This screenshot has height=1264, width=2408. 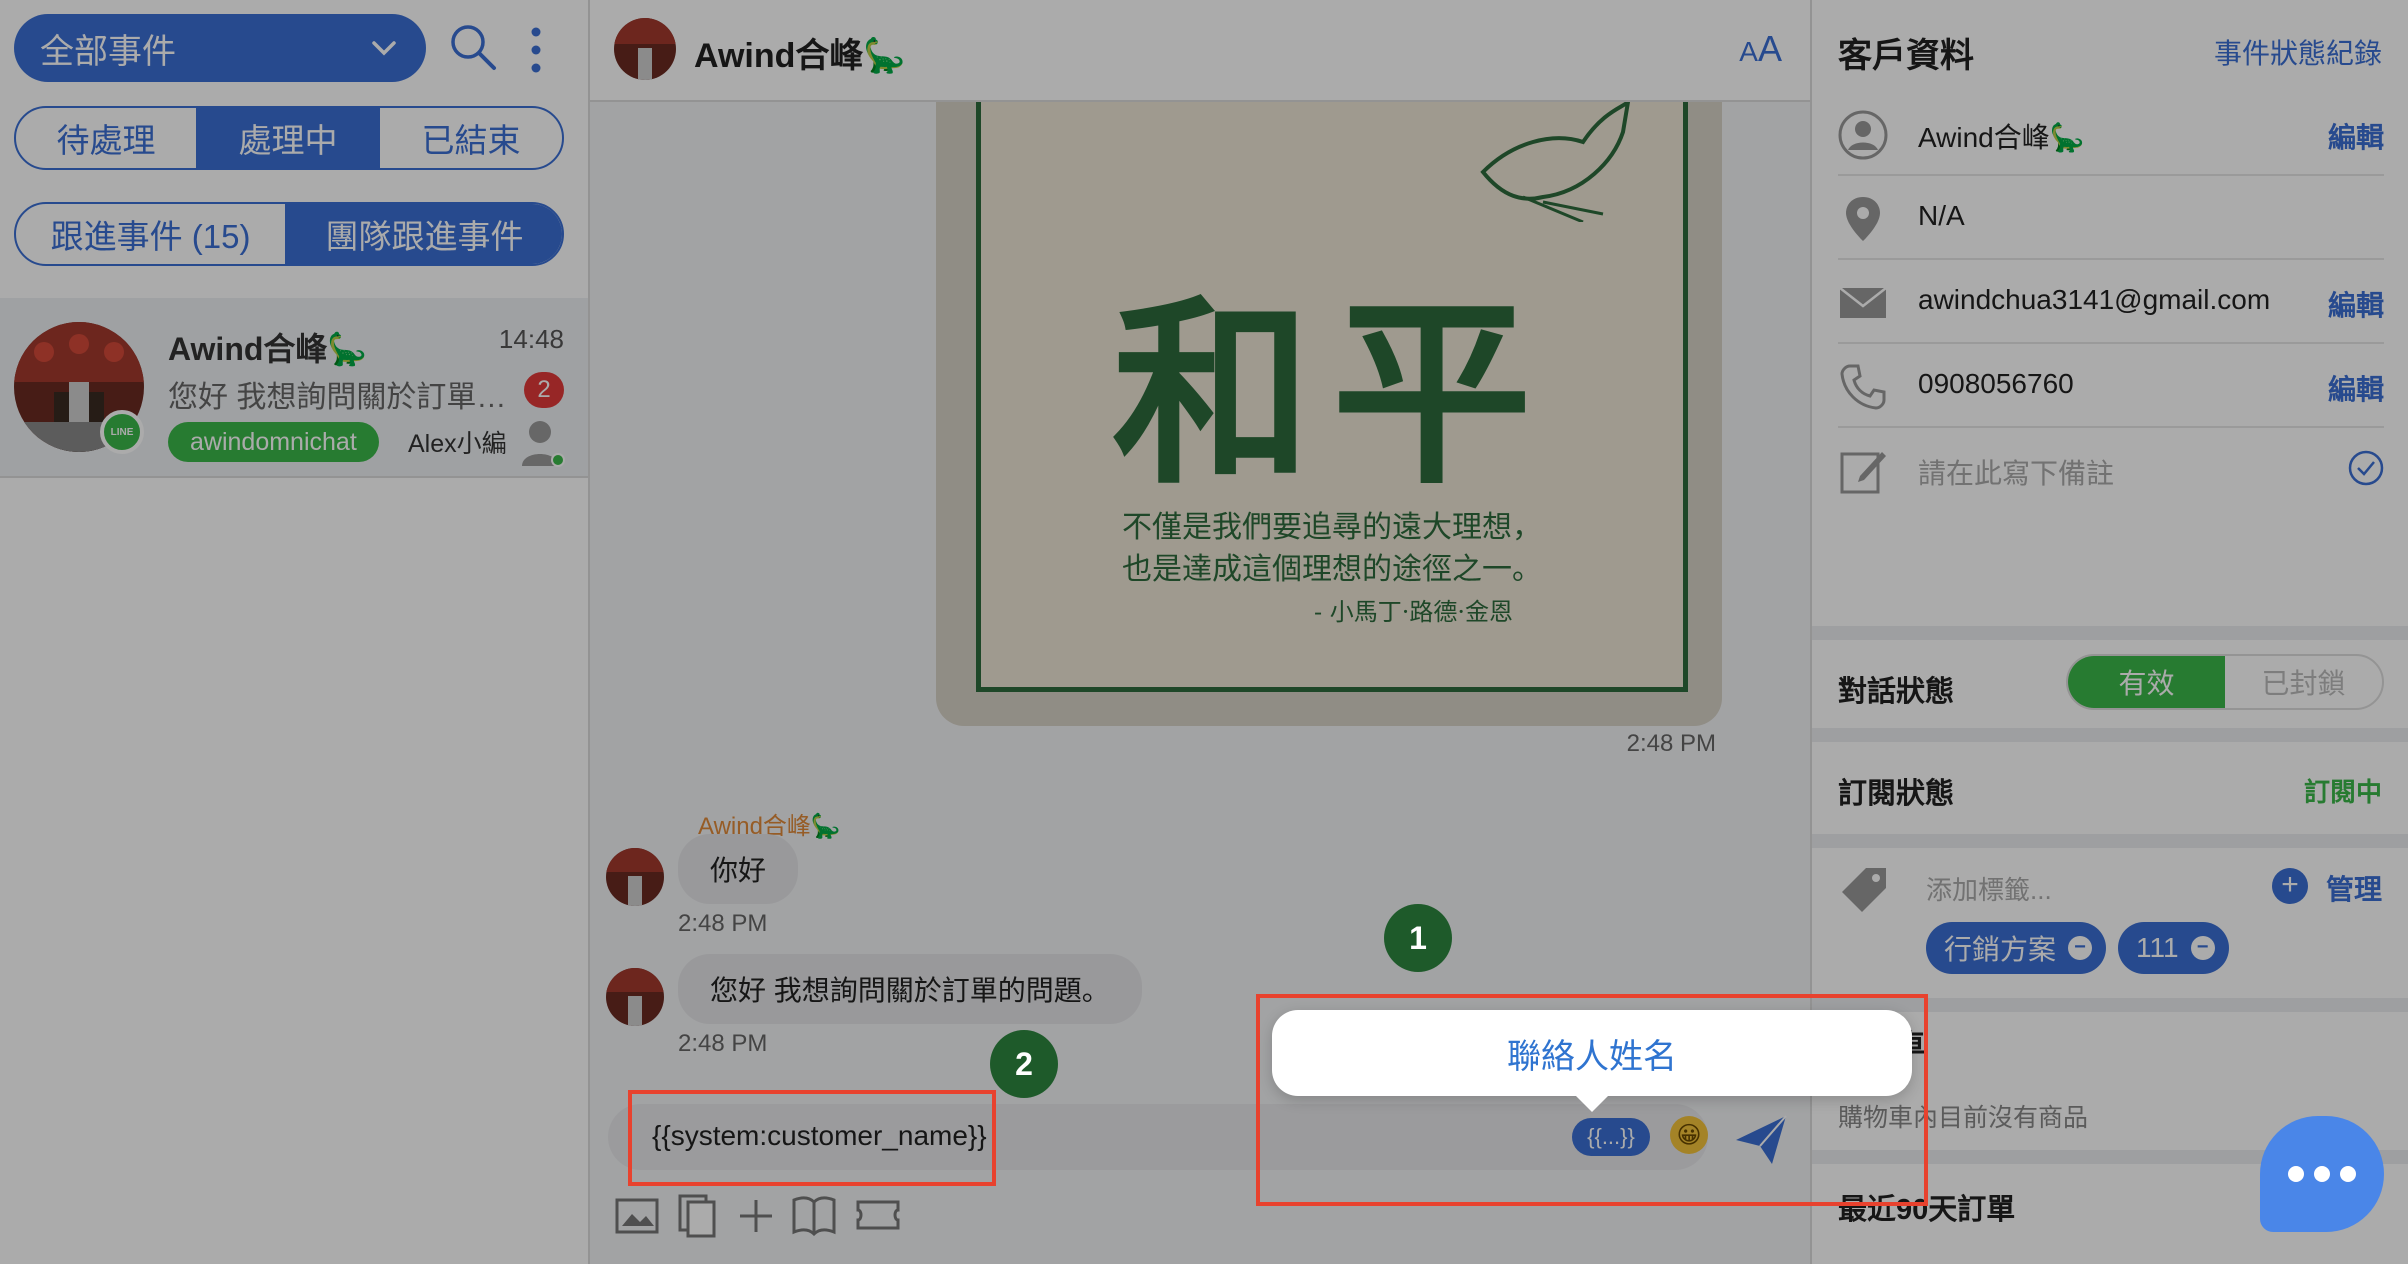 I want to click on channel-tag: awindomnichat, so click(x=273, y=442).